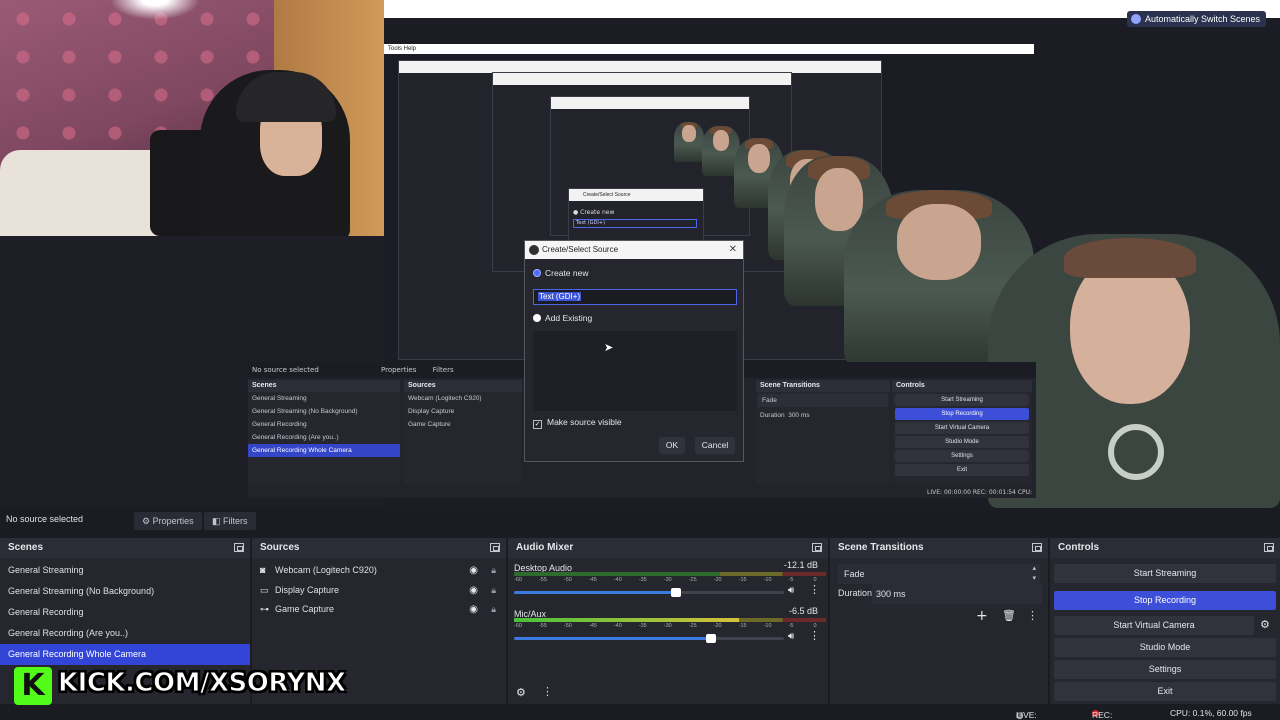  What do you see at coordinates (45, 519) in the screenshot?
I see `no-source-label: No source selected` at bounding box center [45, 519].